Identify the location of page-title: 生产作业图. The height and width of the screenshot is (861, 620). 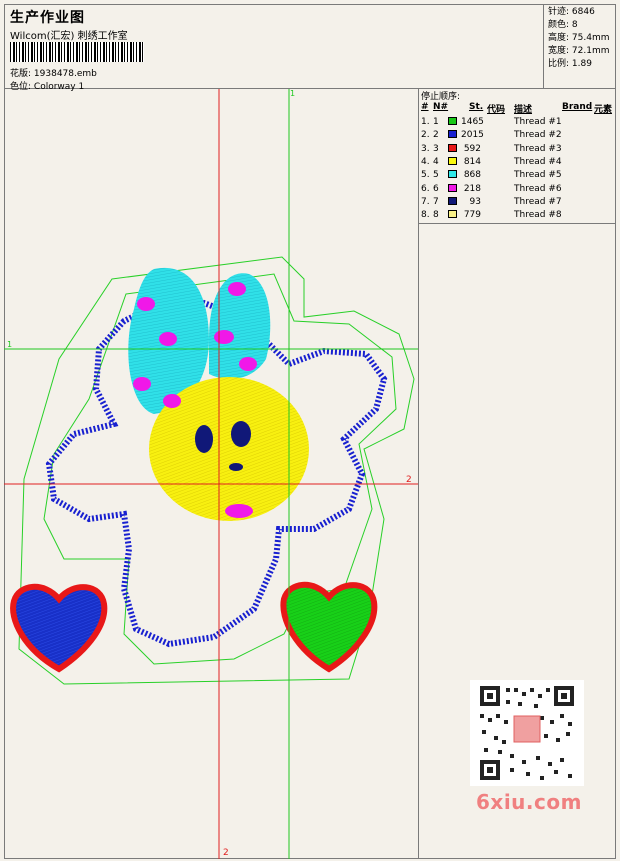
(47, 18).